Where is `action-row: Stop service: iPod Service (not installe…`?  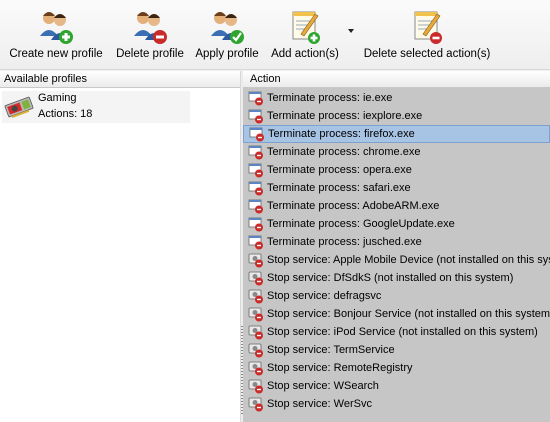
action-row: Stop service: iPod Service (not installe… is located at coordinates (396, 332).